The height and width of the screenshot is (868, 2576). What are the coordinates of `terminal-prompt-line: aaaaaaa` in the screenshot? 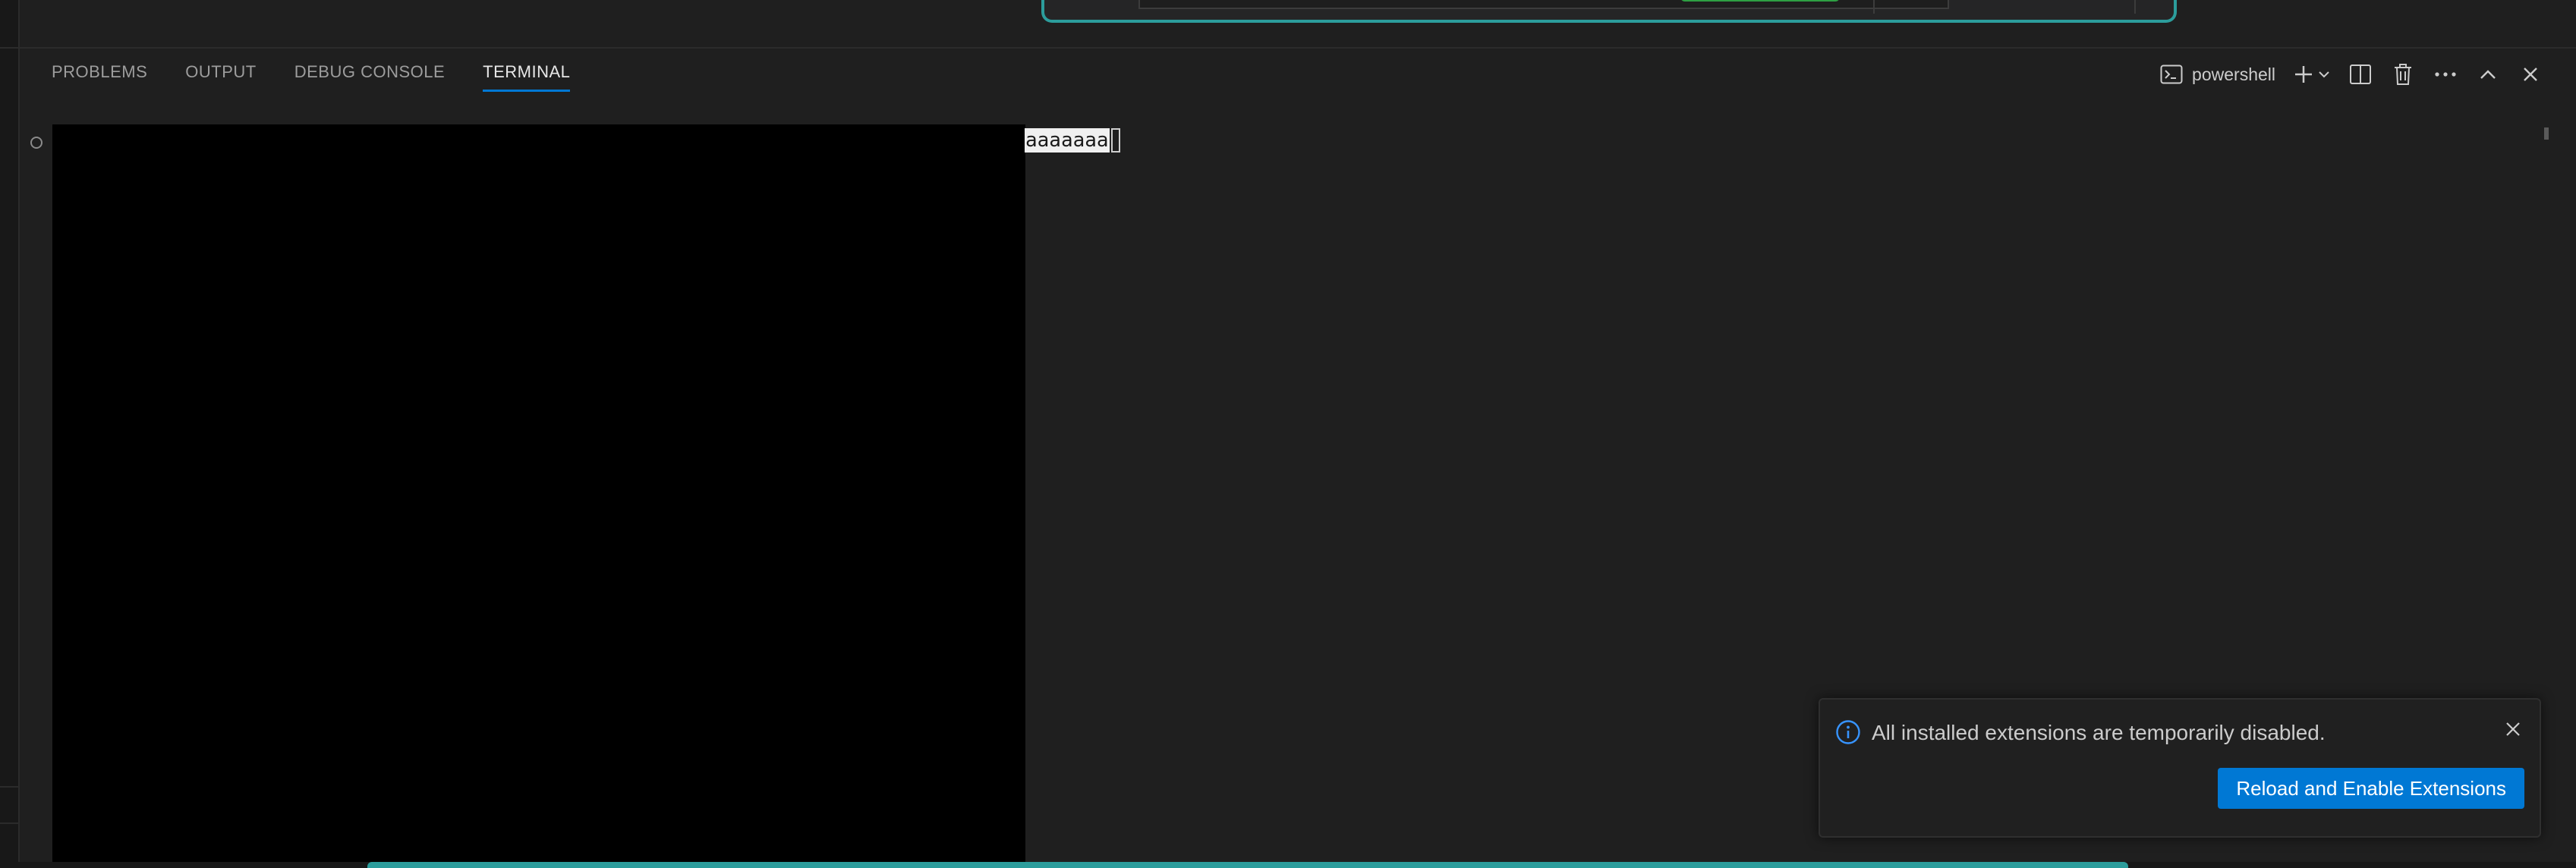 It's located at (1072, 140).